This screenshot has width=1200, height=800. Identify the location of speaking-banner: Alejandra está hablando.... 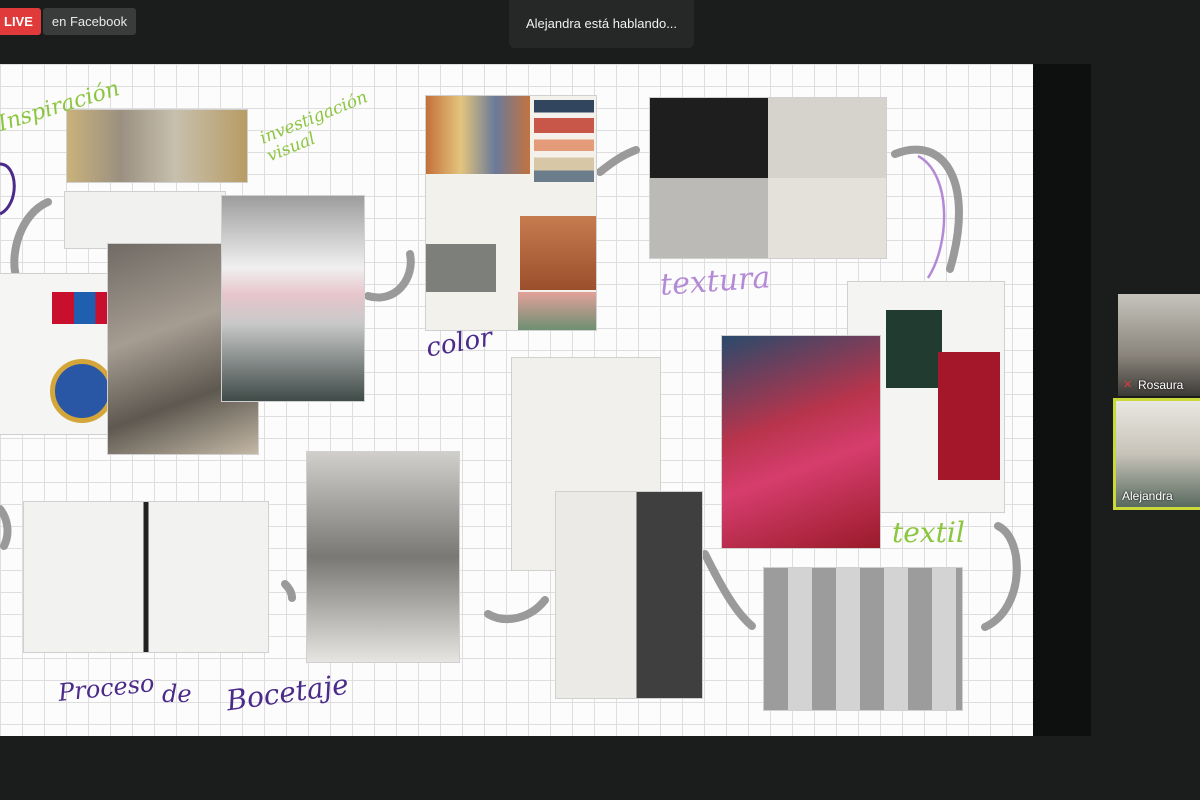
(601, 24).